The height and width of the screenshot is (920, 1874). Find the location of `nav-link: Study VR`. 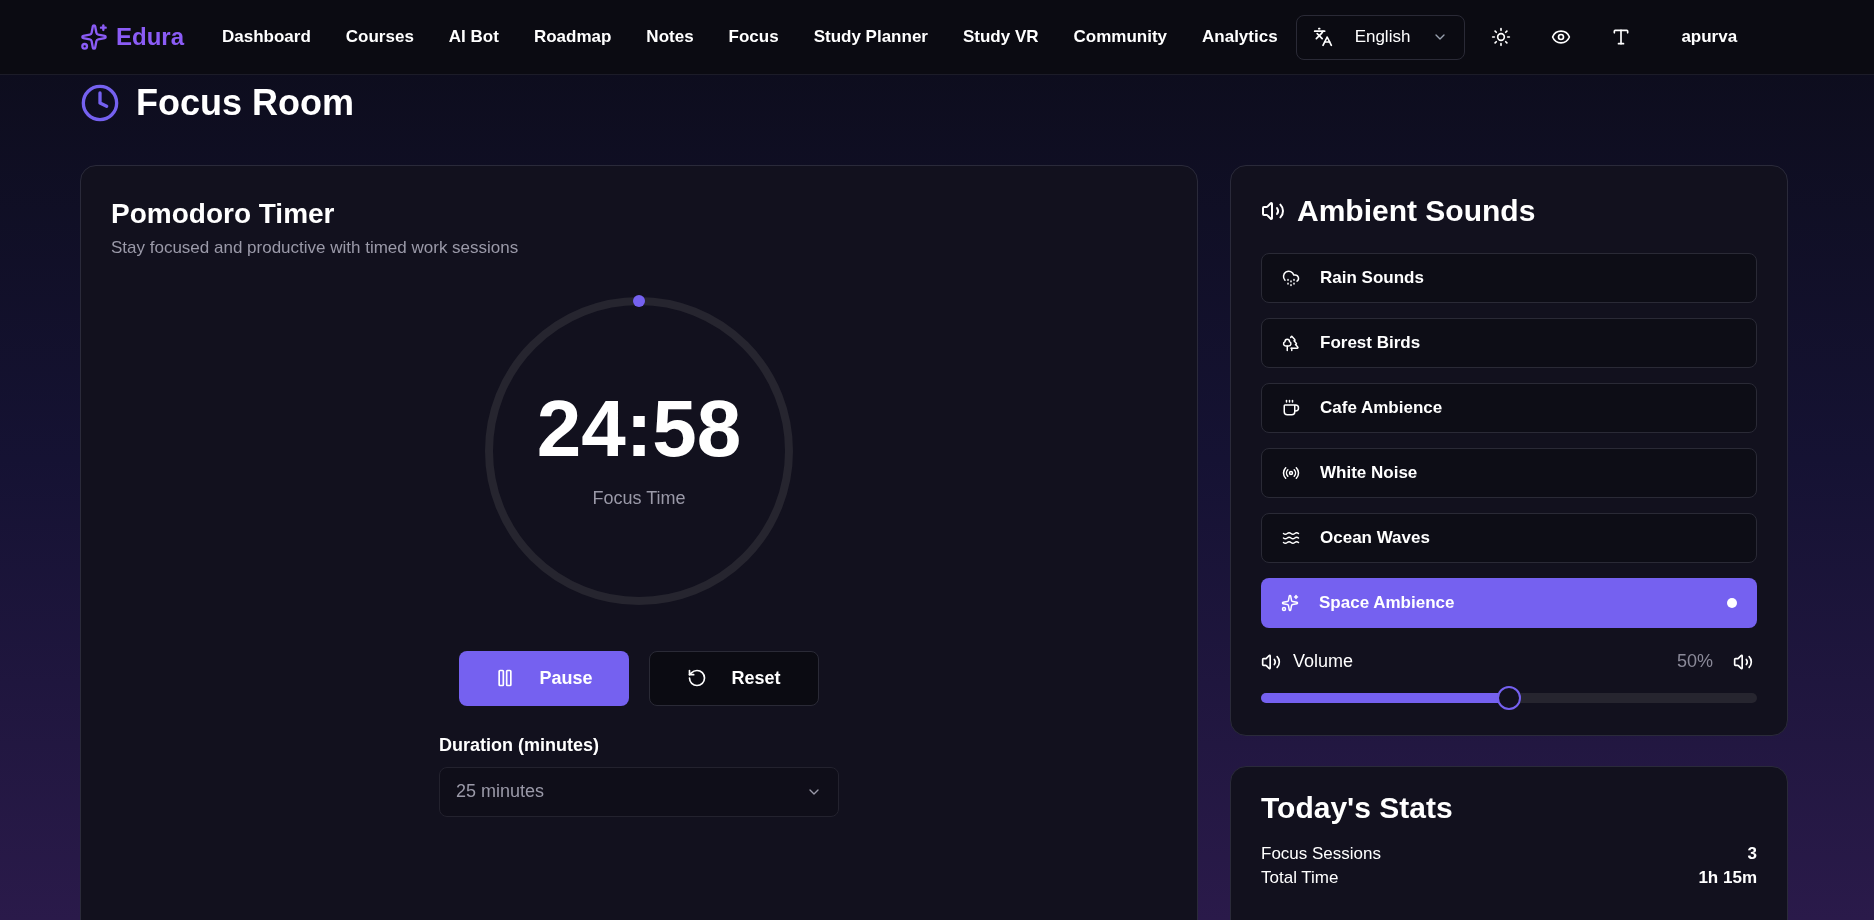

nav-link: Study VR is located at coordinates (1000, 37).